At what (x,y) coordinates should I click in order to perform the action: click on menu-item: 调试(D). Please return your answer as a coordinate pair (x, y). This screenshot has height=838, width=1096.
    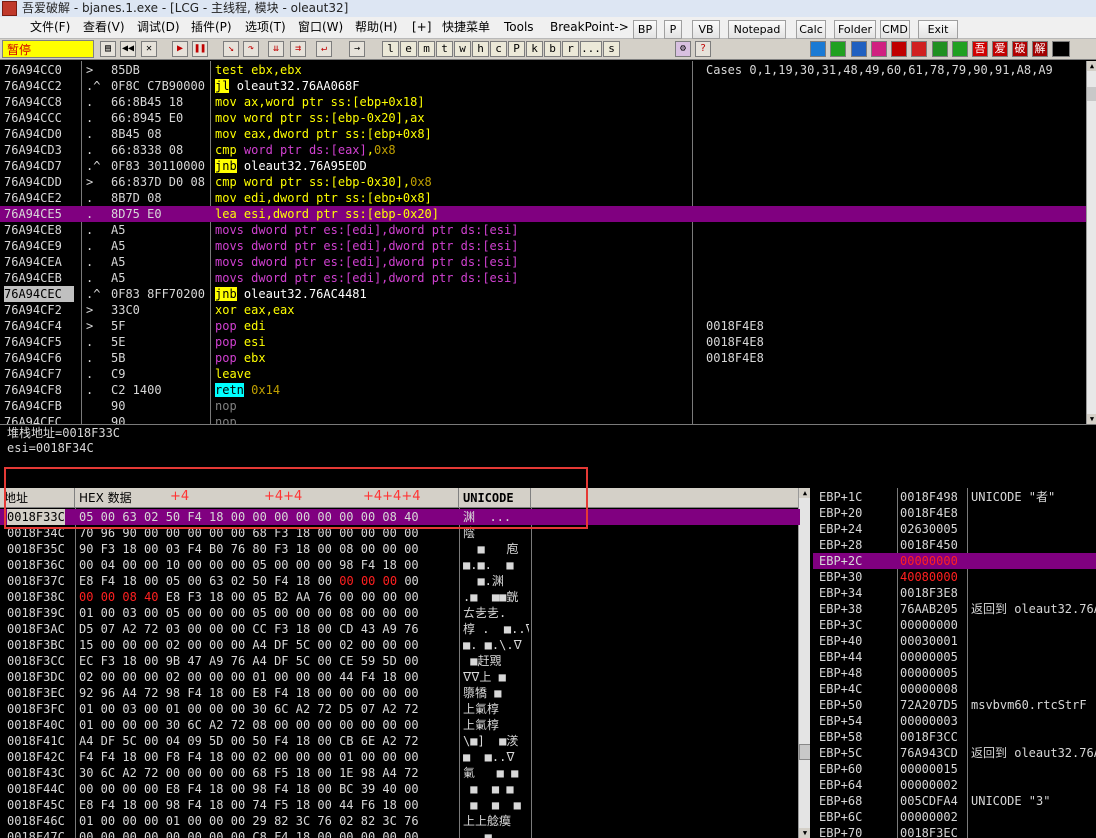
    Looking at the image, I should click on (158, 27).